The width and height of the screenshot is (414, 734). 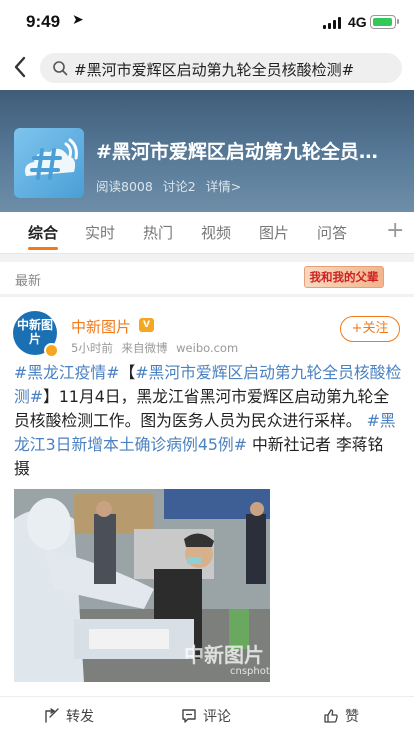 I want to click on author-name: 中新图片, so click(x=101, y=326).